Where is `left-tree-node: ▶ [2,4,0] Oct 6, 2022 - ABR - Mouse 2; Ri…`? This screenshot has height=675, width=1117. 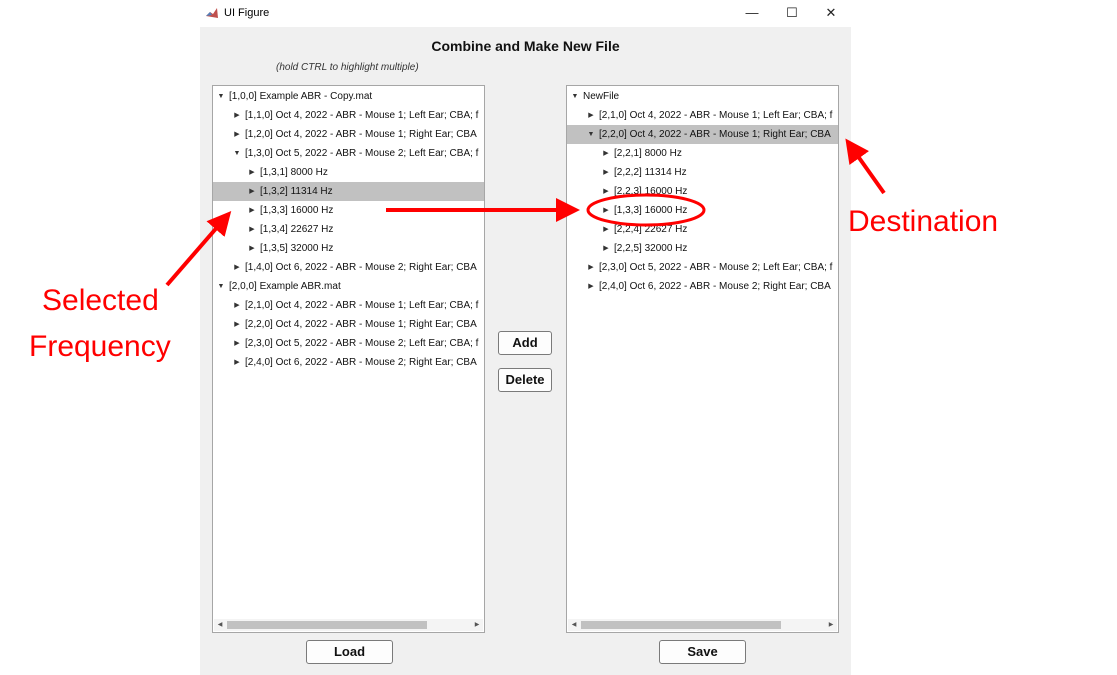 left-tree-node: ▶ [2,4,0] Oct 6, 2022 - ABR - Mouse 2; Ri… is located at coordinates (348, 362).